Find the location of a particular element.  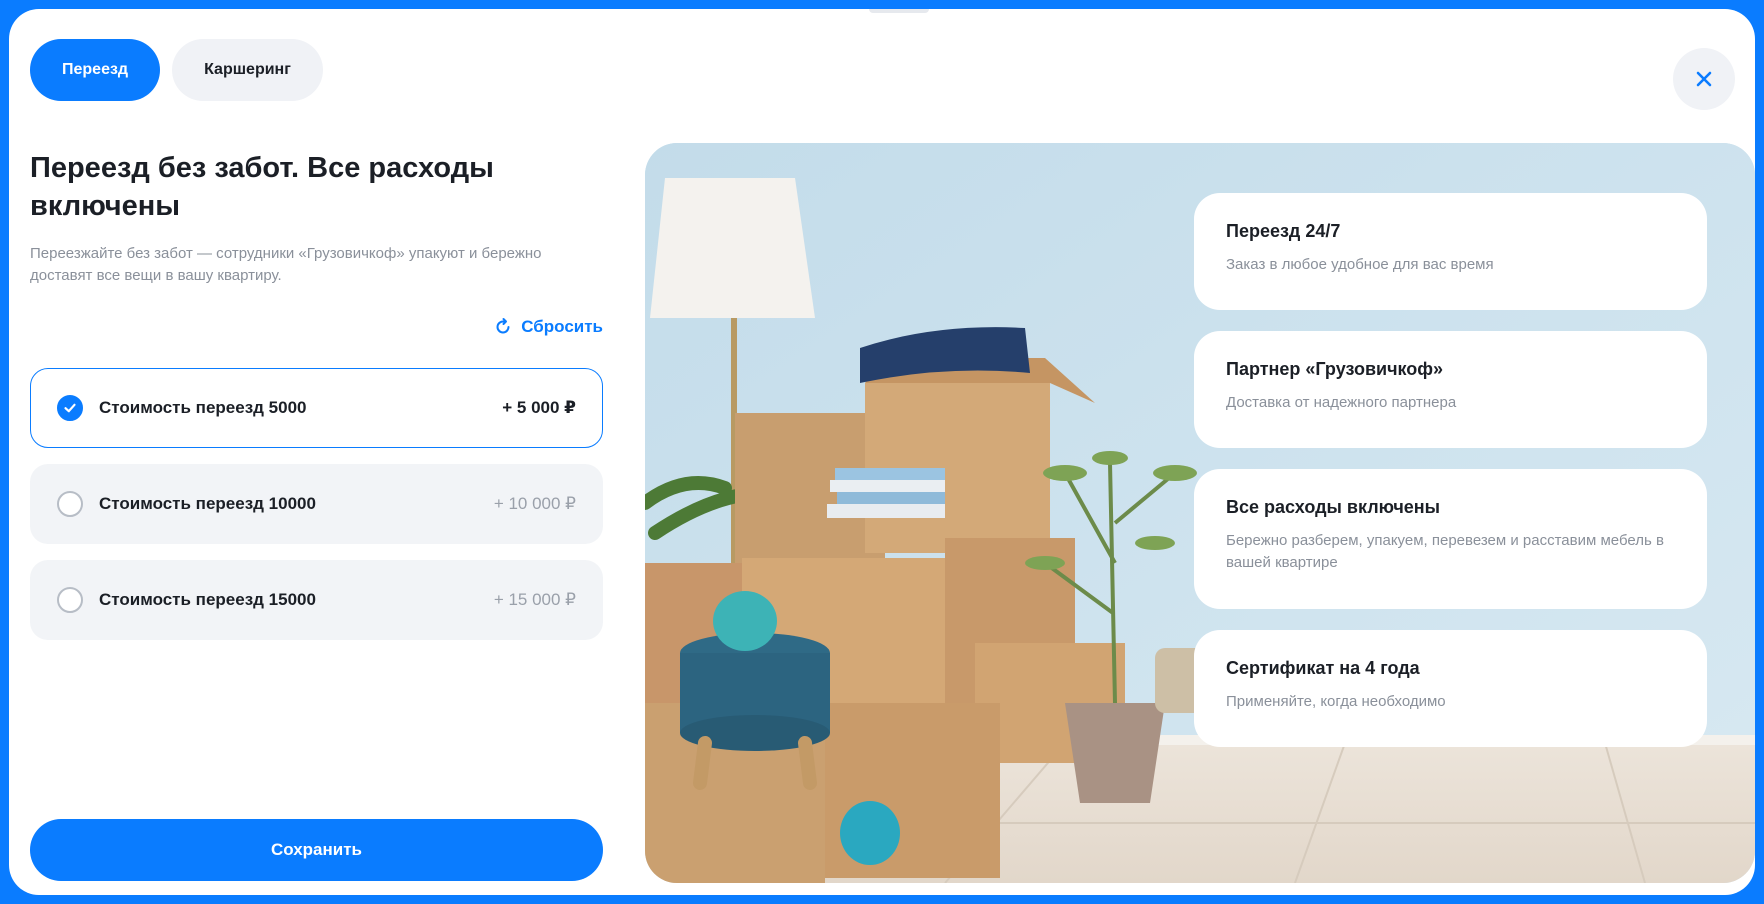

close-icon is located at coordinates (1704, 79).